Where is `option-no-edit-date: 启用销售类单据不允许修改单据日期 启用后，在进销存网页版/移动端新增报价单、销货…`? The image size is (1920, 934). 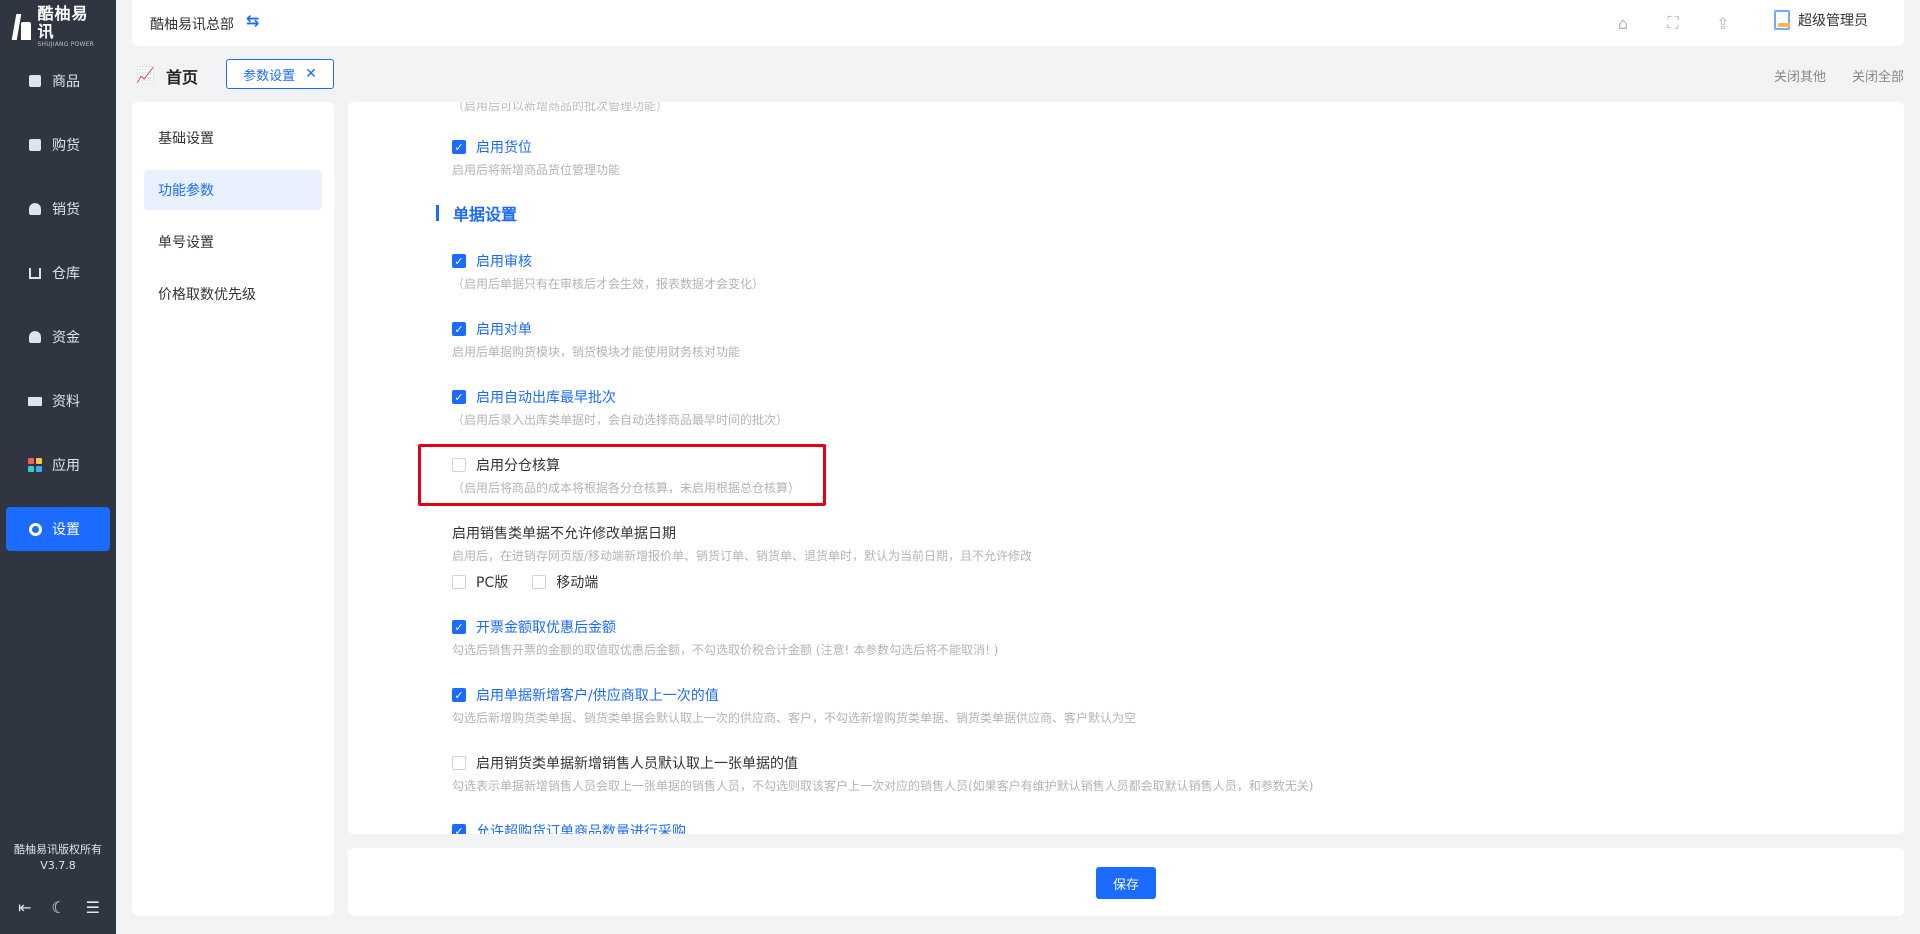 option-no-edit-date: 启用销售类单据不允许修改单据日期 启用后，在进销存网页版/移动端新增报价单、销货… is located at coordinates (742, 558).